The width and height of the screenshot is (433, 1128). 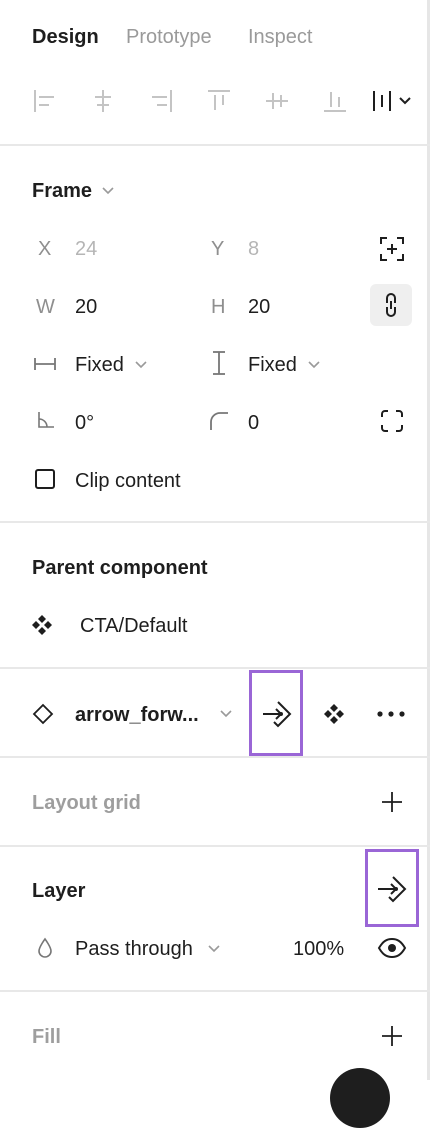 I want to click on x-input: 24, so click(x=86, y=249).